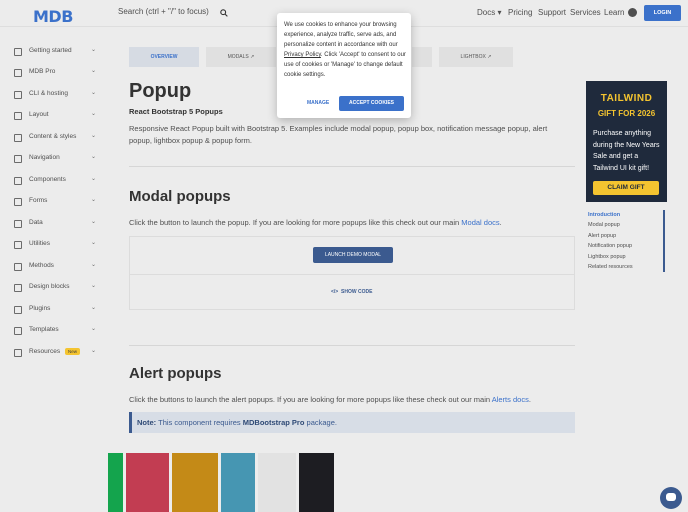 This screenshot has height=512, width=688. What do you see at coordinates (18, 267) in the screenshot?
I see `code-icon` at bounding box center [18, 267].